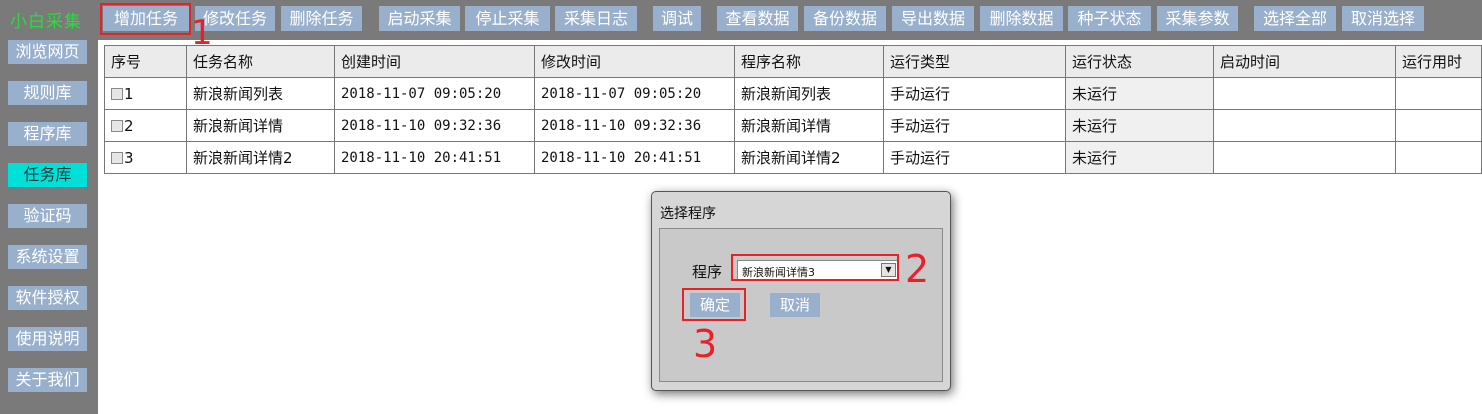  What do you see at coordinates (47, 175) in the screenshot?
I see `sidebar-item-tasks: 任务库` at bounding box center [47, 175].